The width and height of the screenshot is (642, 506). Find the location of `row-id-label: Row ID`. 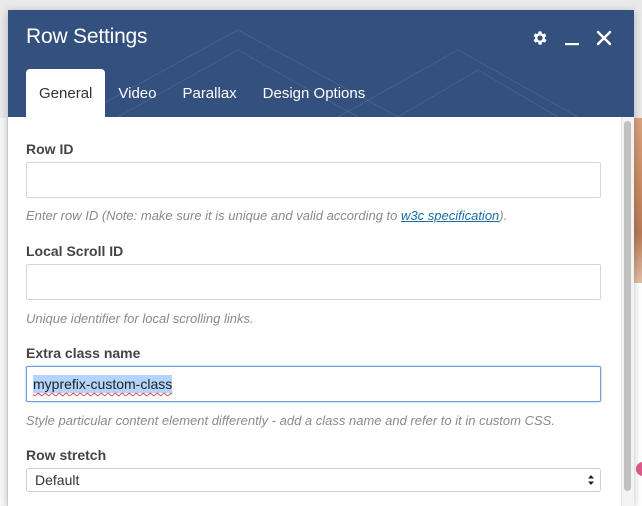

row-id-label: Row ID is located at coordinates (50, 149).